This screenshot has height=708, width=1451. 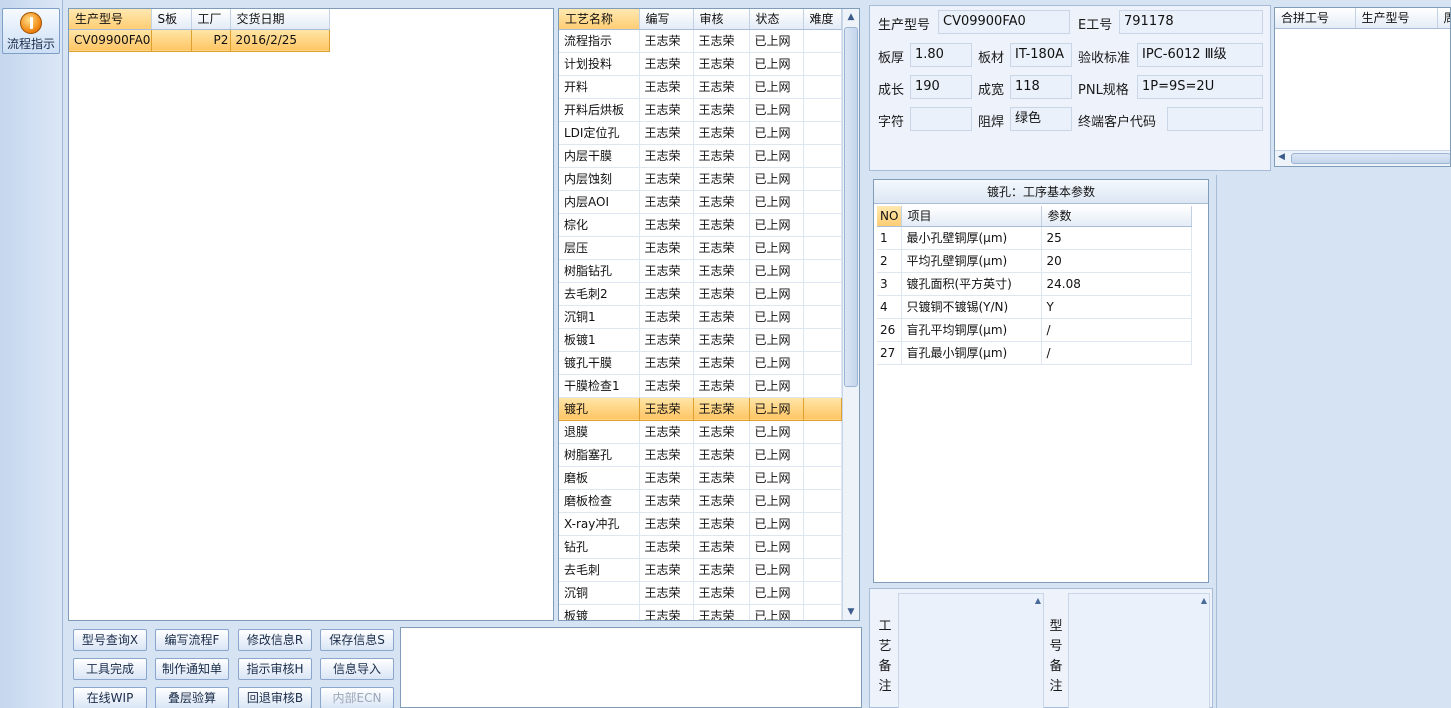 I want to click on cell-process-name: 去毛刺2, so click(x=599, y=294).